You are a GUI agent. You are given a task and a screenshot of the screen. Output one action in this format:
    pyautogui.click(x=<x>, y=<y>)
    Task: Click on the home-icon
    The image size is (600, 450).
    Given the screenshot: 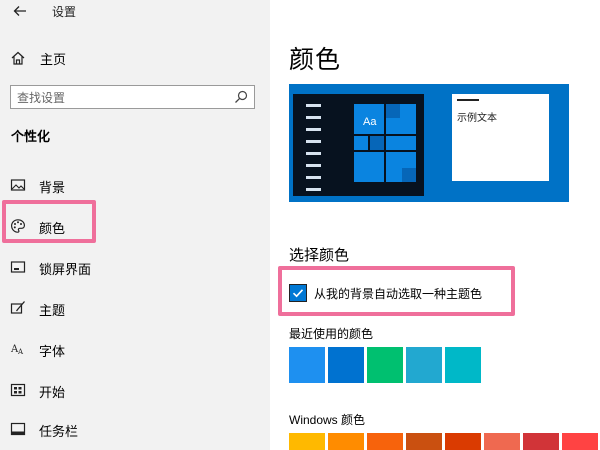 What is the action you would take?
    pyautogui.click(x=18, y=58)
    